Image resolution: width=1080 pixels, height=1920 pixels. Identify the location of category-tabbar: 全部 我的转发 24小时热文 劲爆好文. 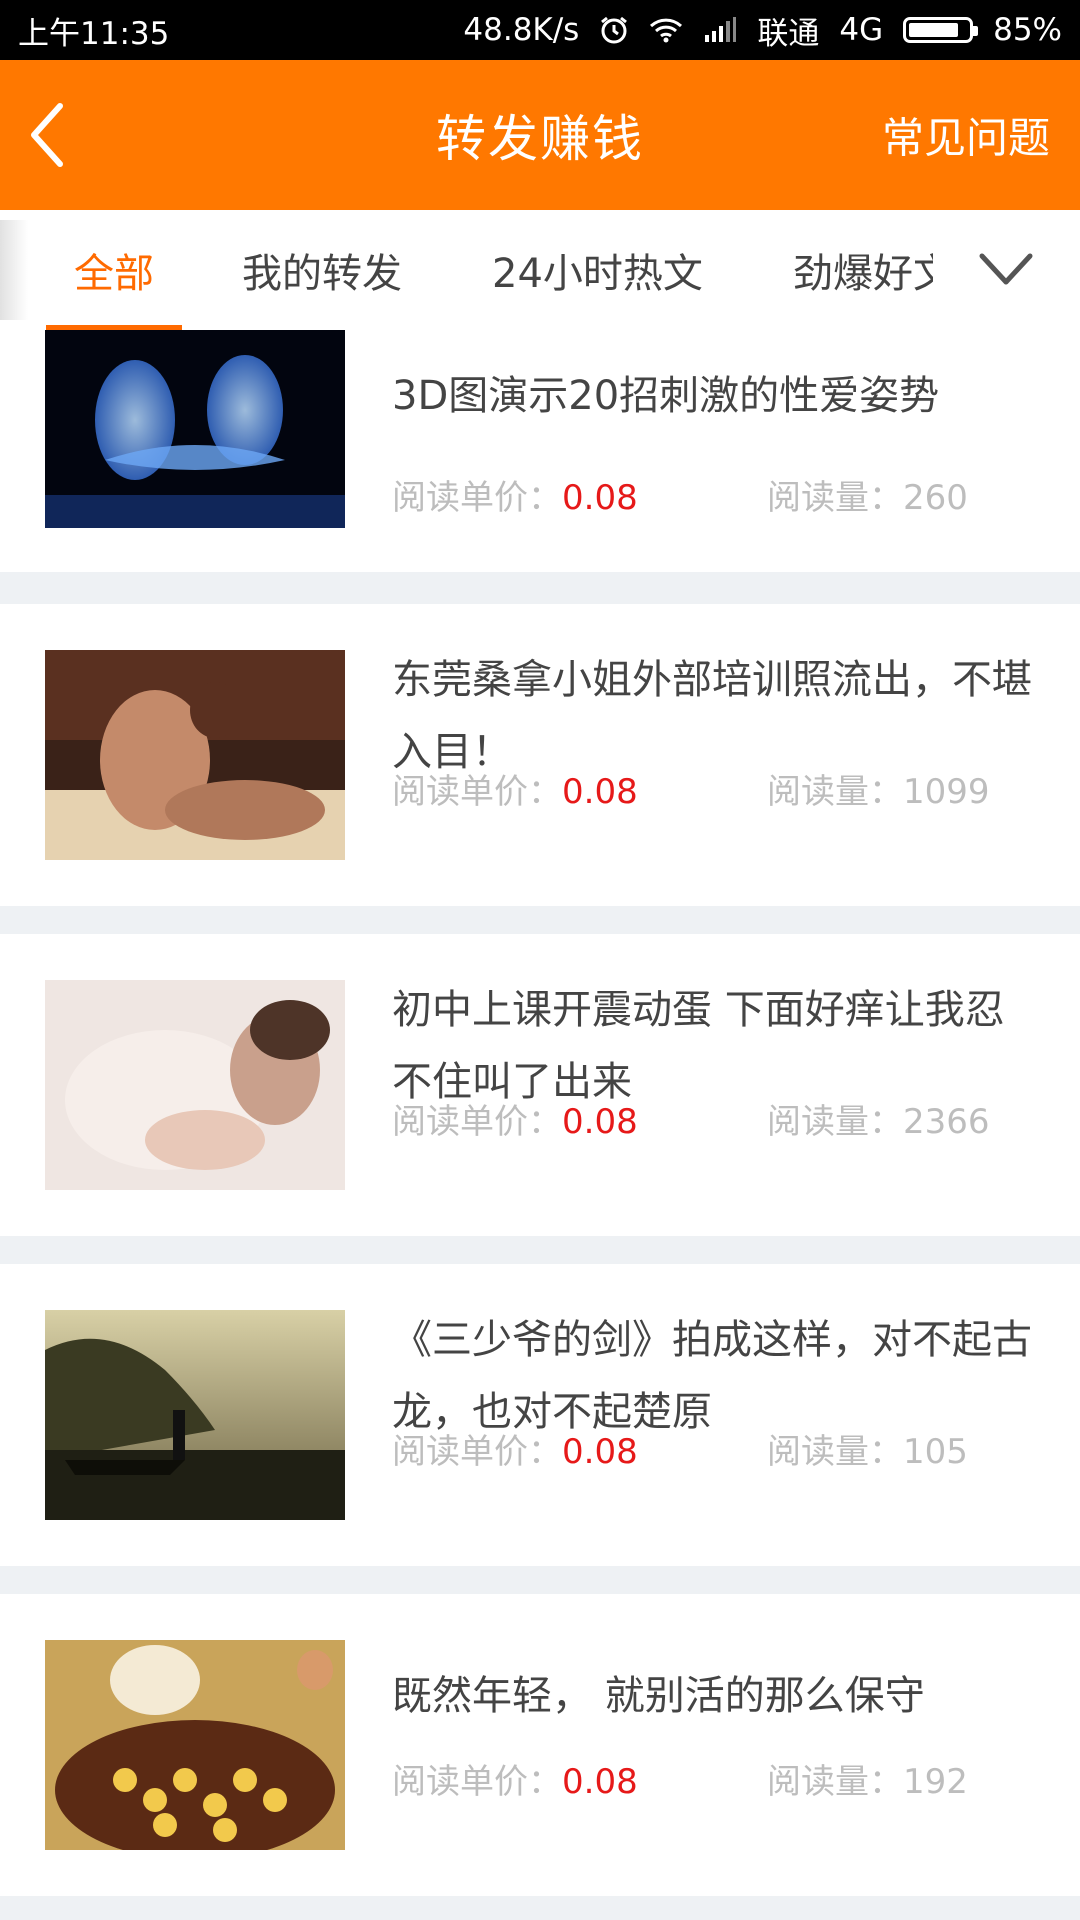
(540, 270).